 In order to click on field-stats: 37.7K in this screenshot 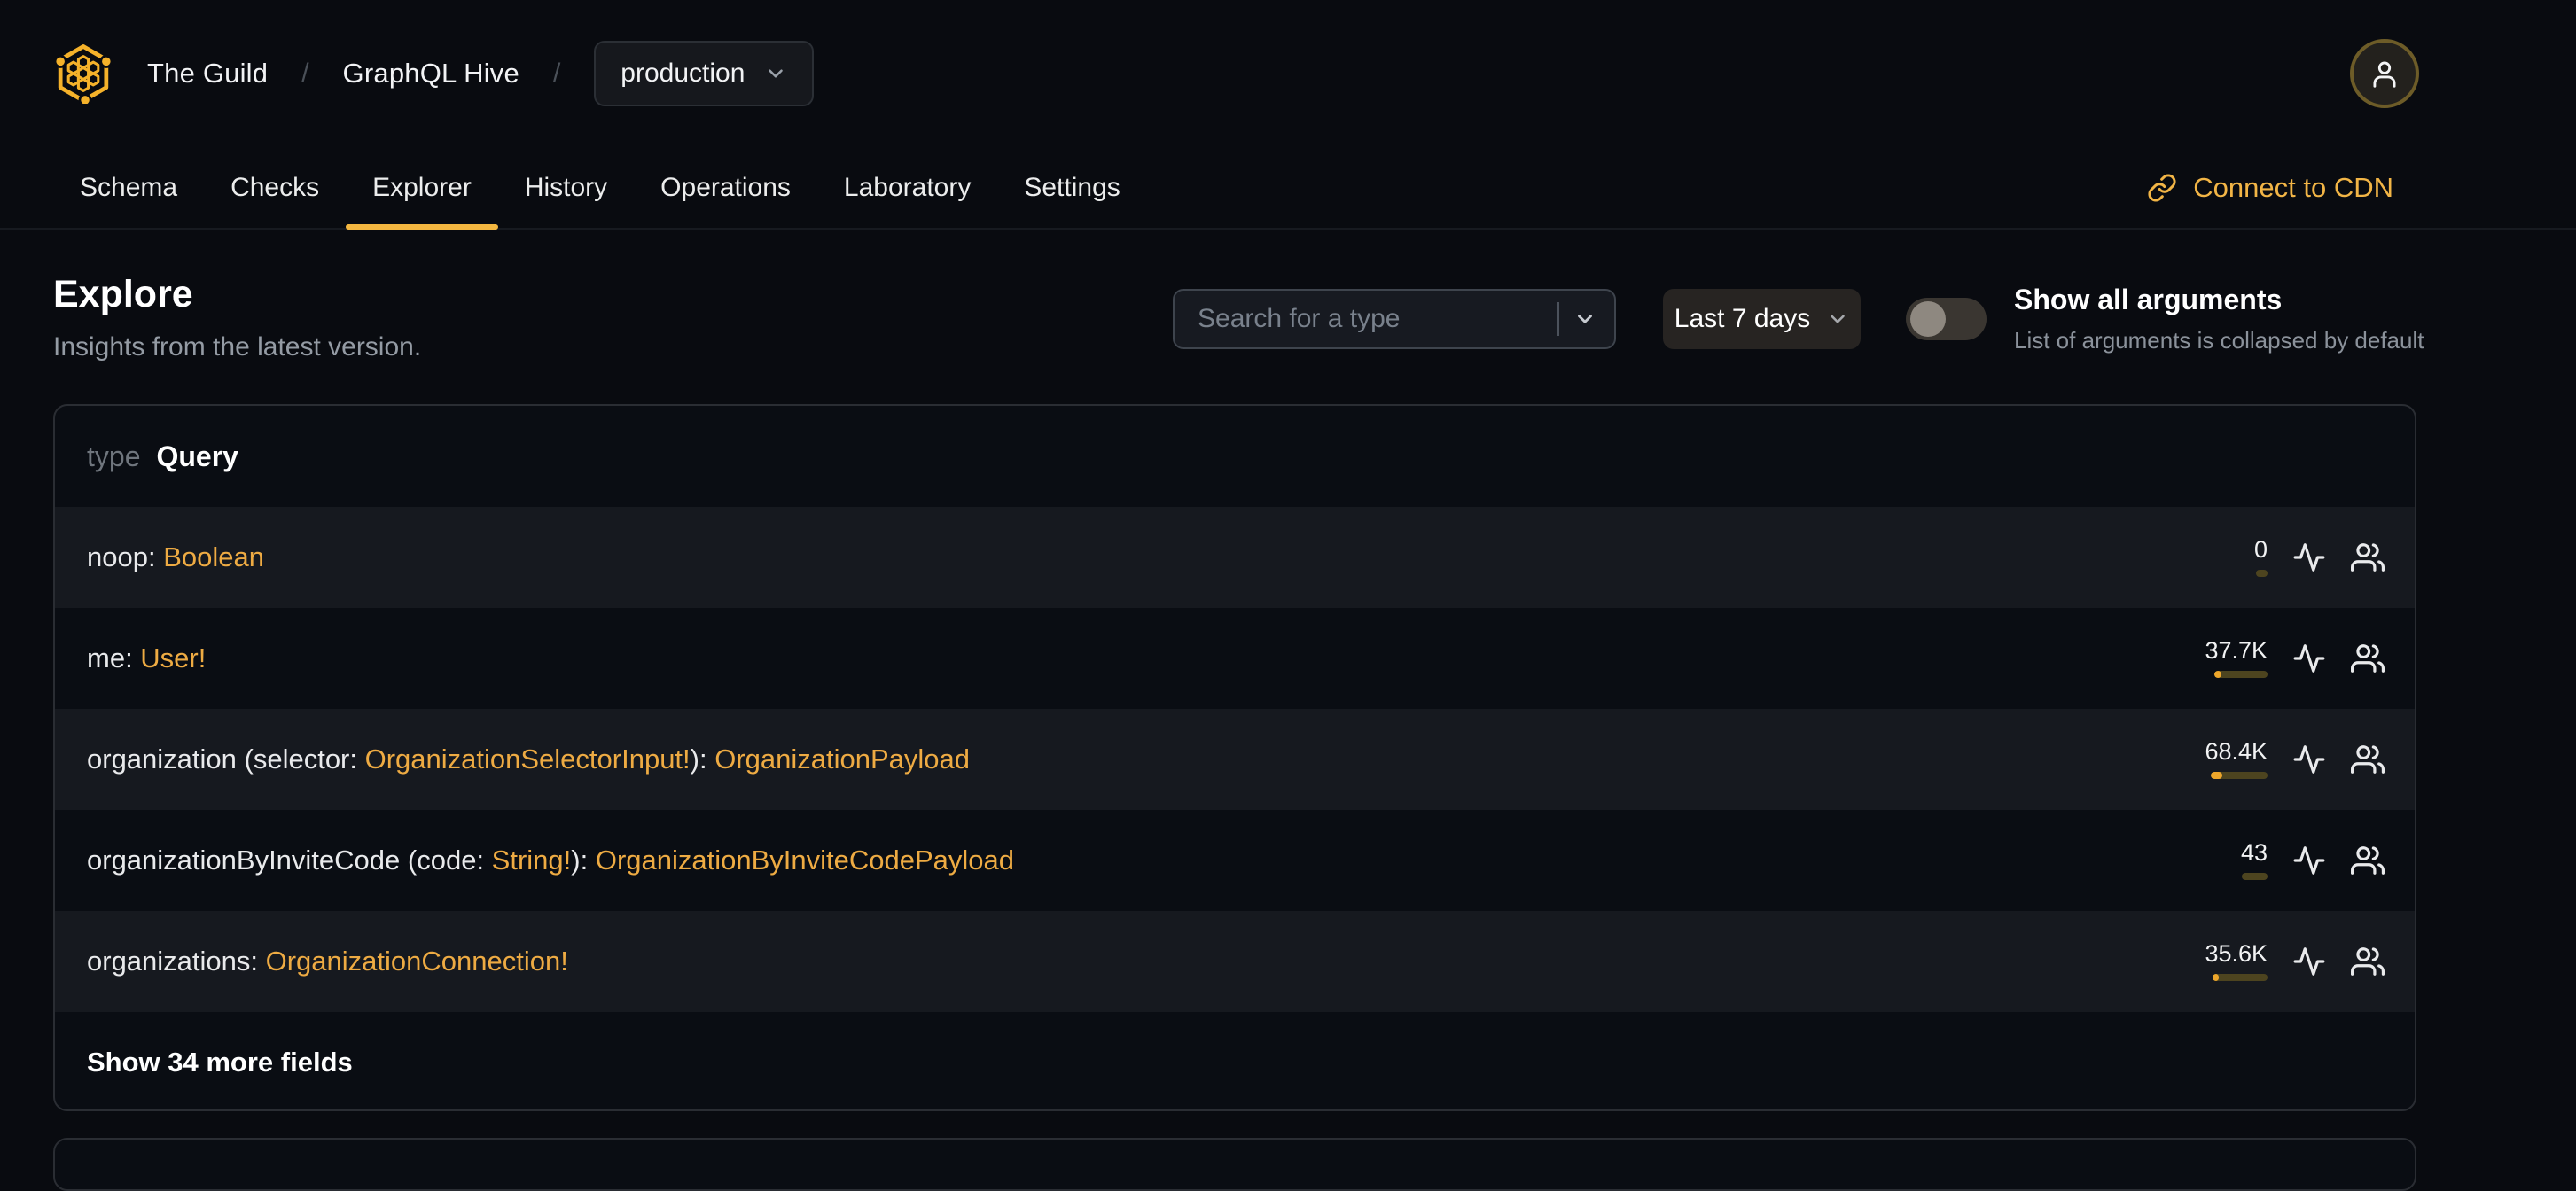, I will do `click(2293, 659)`.